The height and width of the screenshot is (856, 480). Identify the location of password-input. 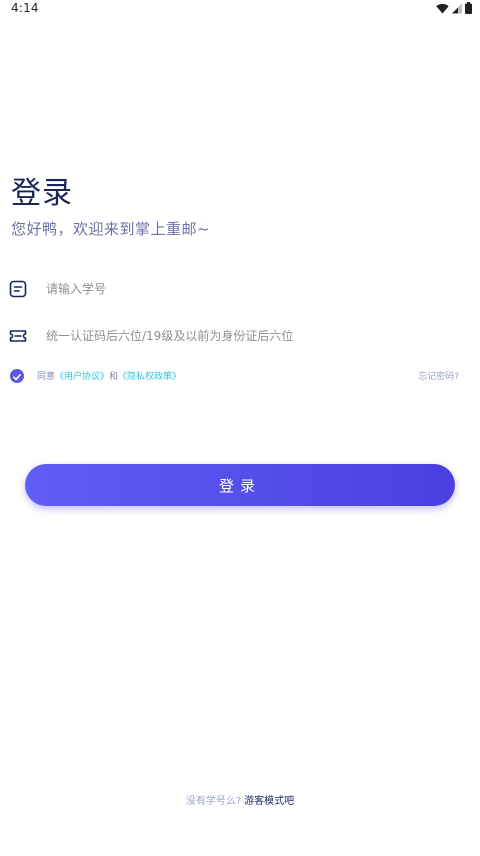
(253, 336).